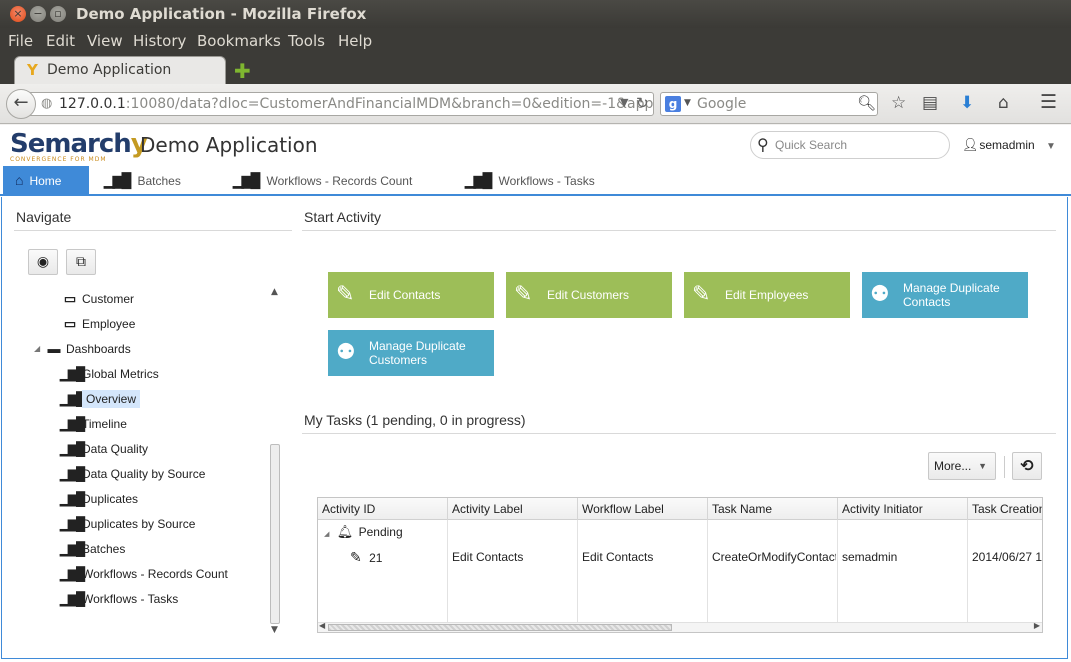 This screenshot has width=1071, height=662. I want to click on nav-item-workflows-records-count: ▁▆█Workflows - Records Count, so click(144, 574).